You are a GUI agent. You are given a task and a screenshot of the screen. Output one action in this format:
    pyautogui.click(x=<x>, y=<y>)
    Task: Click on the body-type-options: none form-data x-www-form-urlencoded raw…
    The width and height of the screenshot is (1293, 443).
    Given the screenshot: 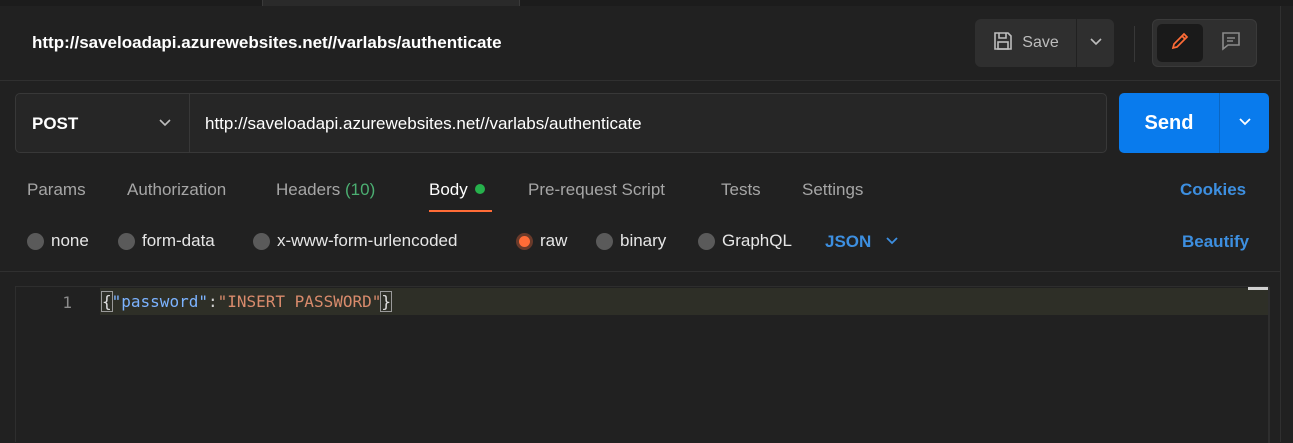 What is the action you would take?
    pyautogui.click(x=640, y=243)
    